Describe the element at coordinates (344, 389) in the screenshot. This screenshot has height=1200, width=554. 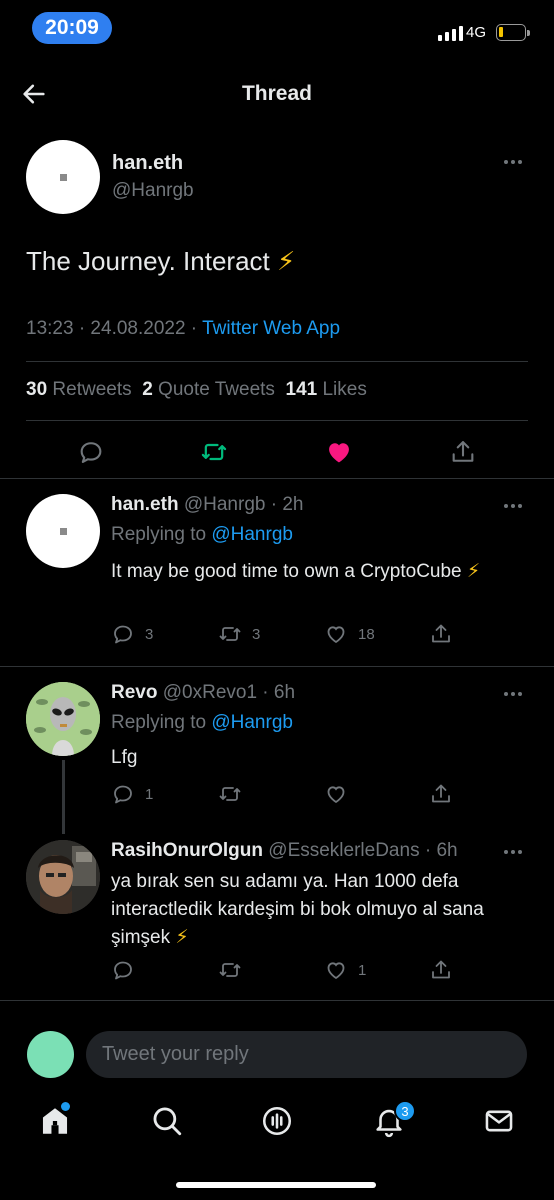
I see `likes-label: Likes` at that location.